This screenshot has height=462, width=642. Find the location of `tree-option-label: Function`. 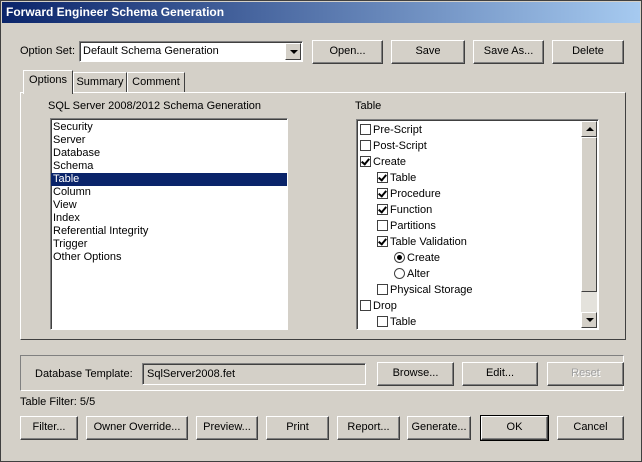

tree-option-label: Function is located at coordinates (411, 210).